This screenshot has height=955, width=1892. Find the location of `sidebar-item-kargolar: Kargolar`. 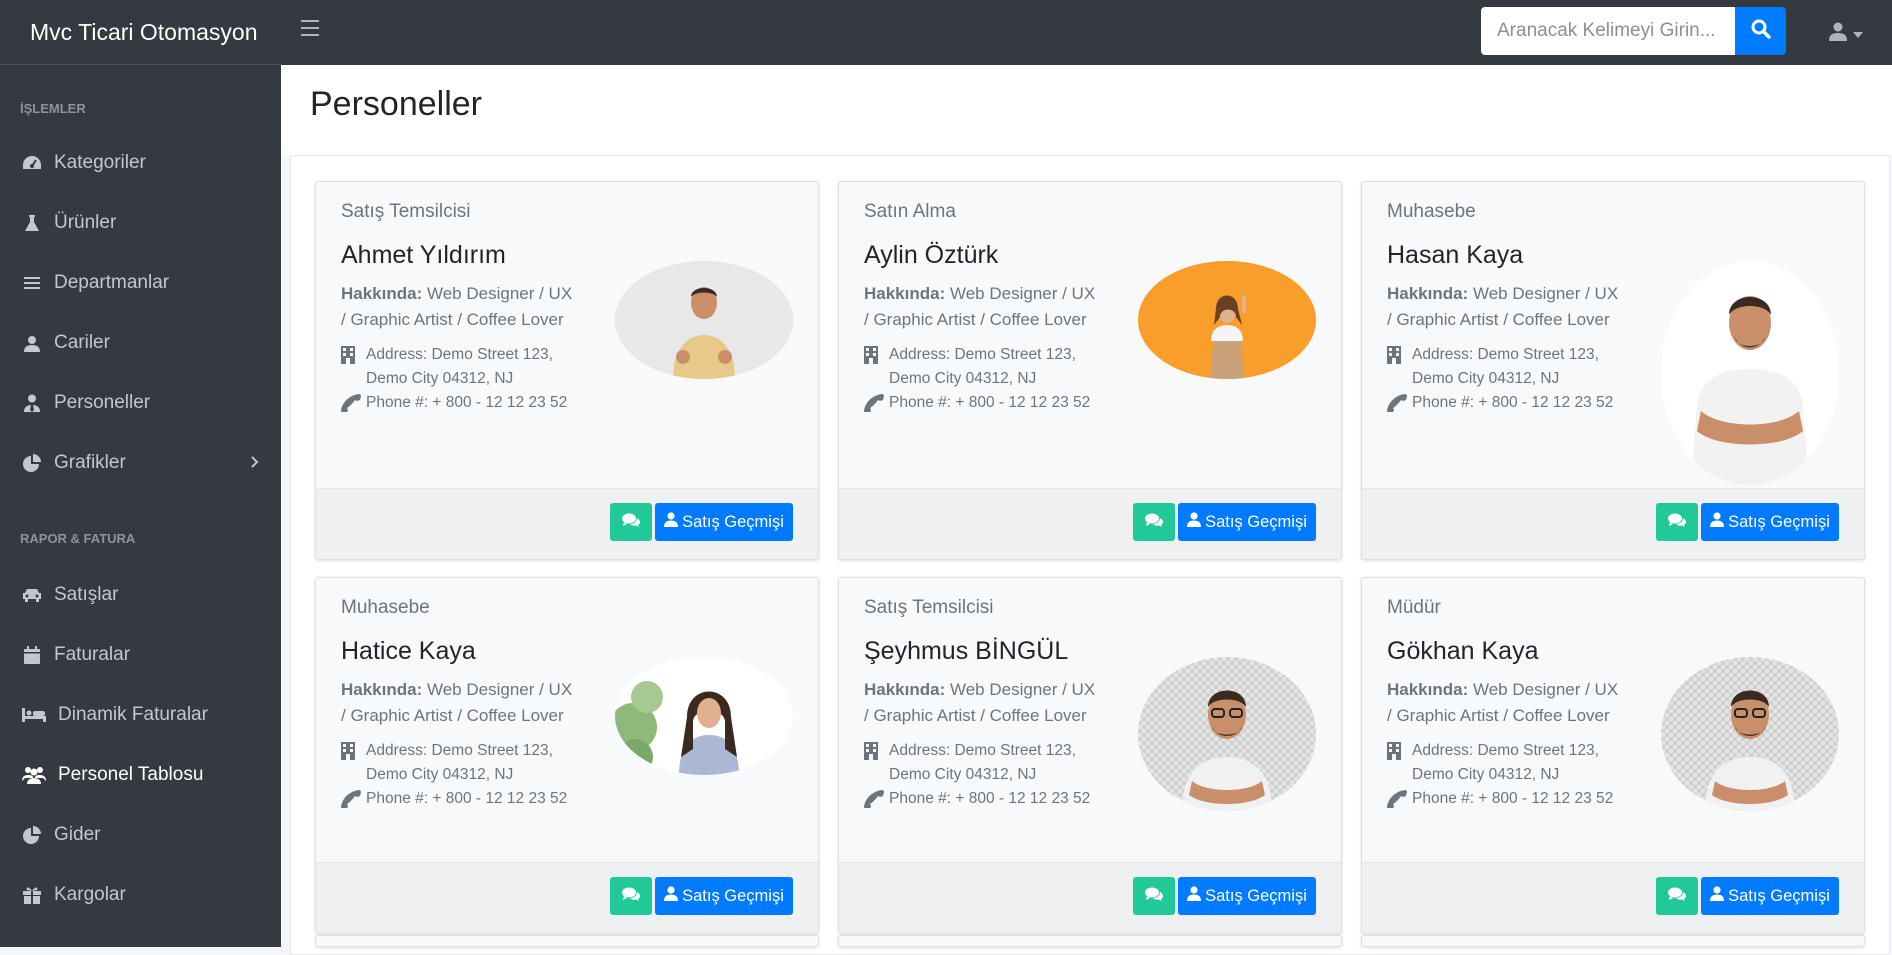

sidebar-item-kargolar: Kargolar is located at coordinates (140, 895).